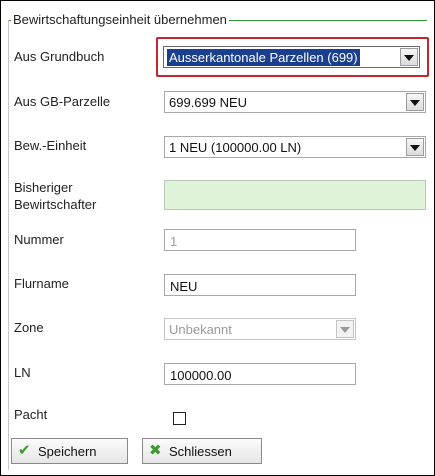  I want to click on close-button: ✖ Schliessen, so click(202, 451).